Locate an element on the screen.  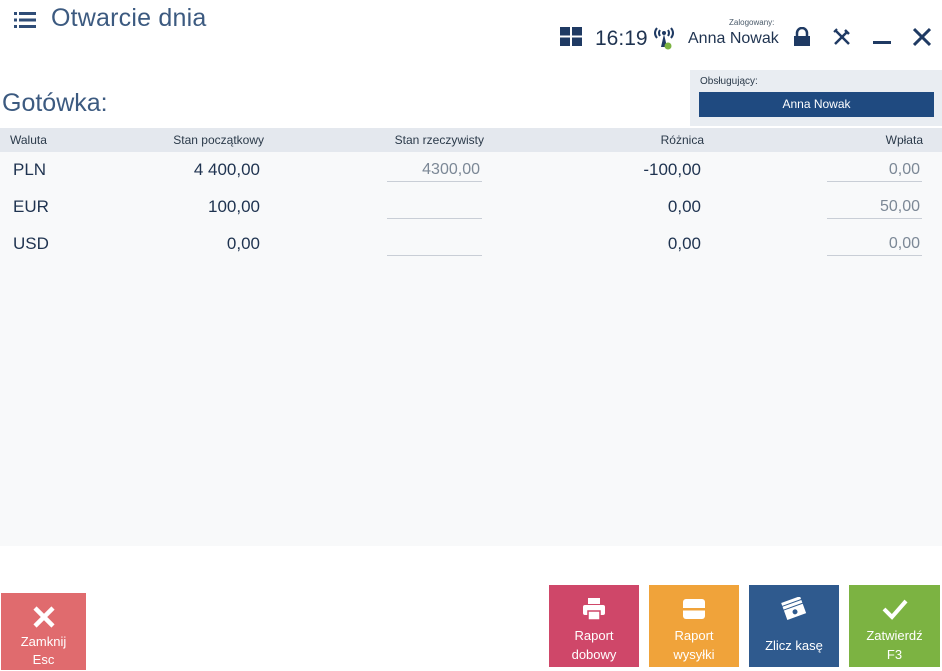
daily-report-button: Raport dobowy is located at coordinates (594, 626).